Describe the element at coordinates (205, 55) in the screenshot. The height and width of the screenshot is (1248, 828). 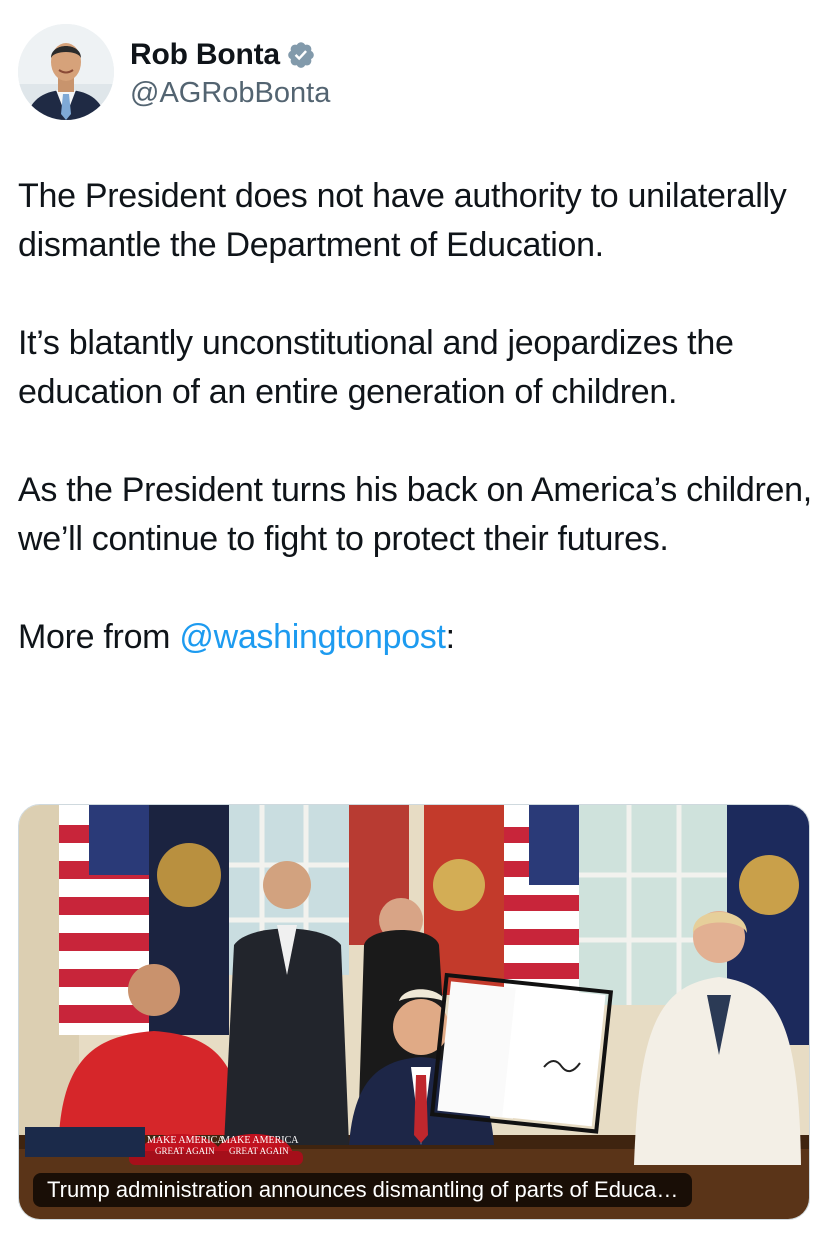
I see `display-name: Rob Bonta` at that location.